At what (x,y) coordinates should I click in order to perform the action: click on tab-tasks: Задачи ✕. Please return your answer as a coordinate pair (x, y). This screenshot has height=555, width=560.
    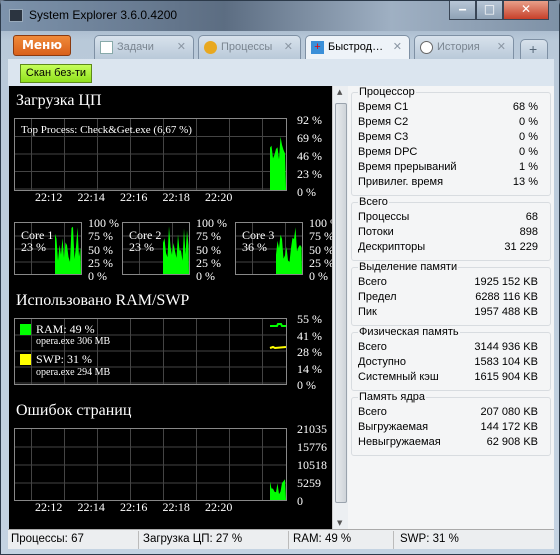
    Looking at the image, I should click on (144, 47).